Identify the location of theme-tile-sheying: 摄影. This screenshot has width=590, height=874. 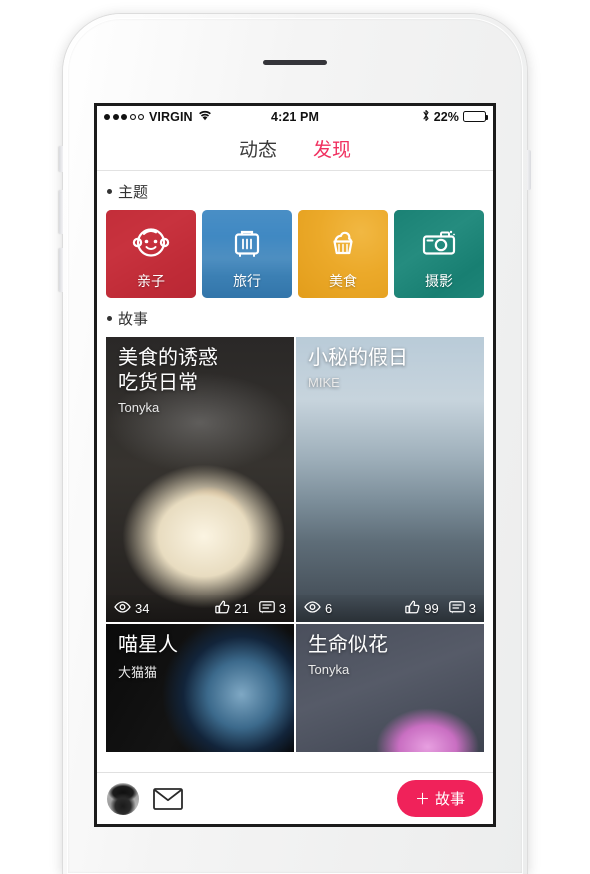
(439, 254).